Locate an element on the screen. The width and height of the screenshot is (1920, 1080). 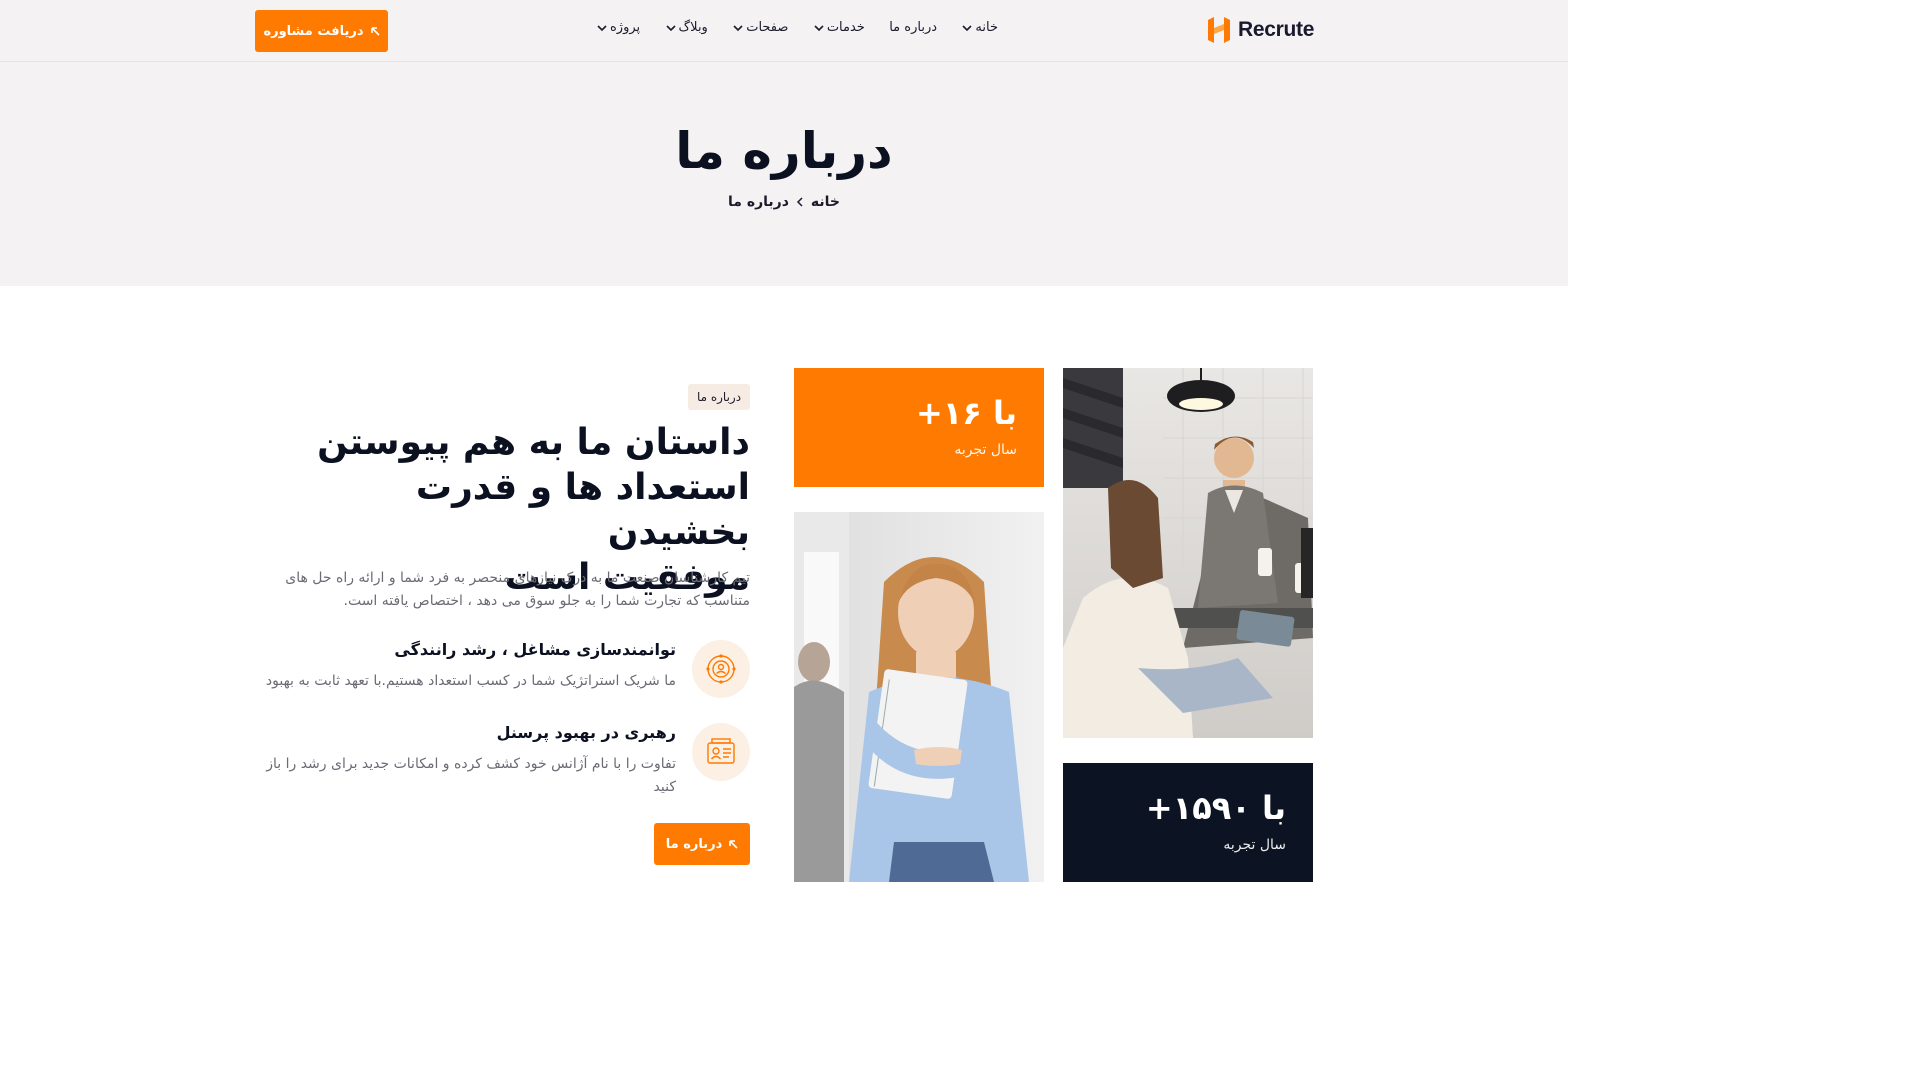
nav-item-services: خدمات is located at coordinates (839, 27).